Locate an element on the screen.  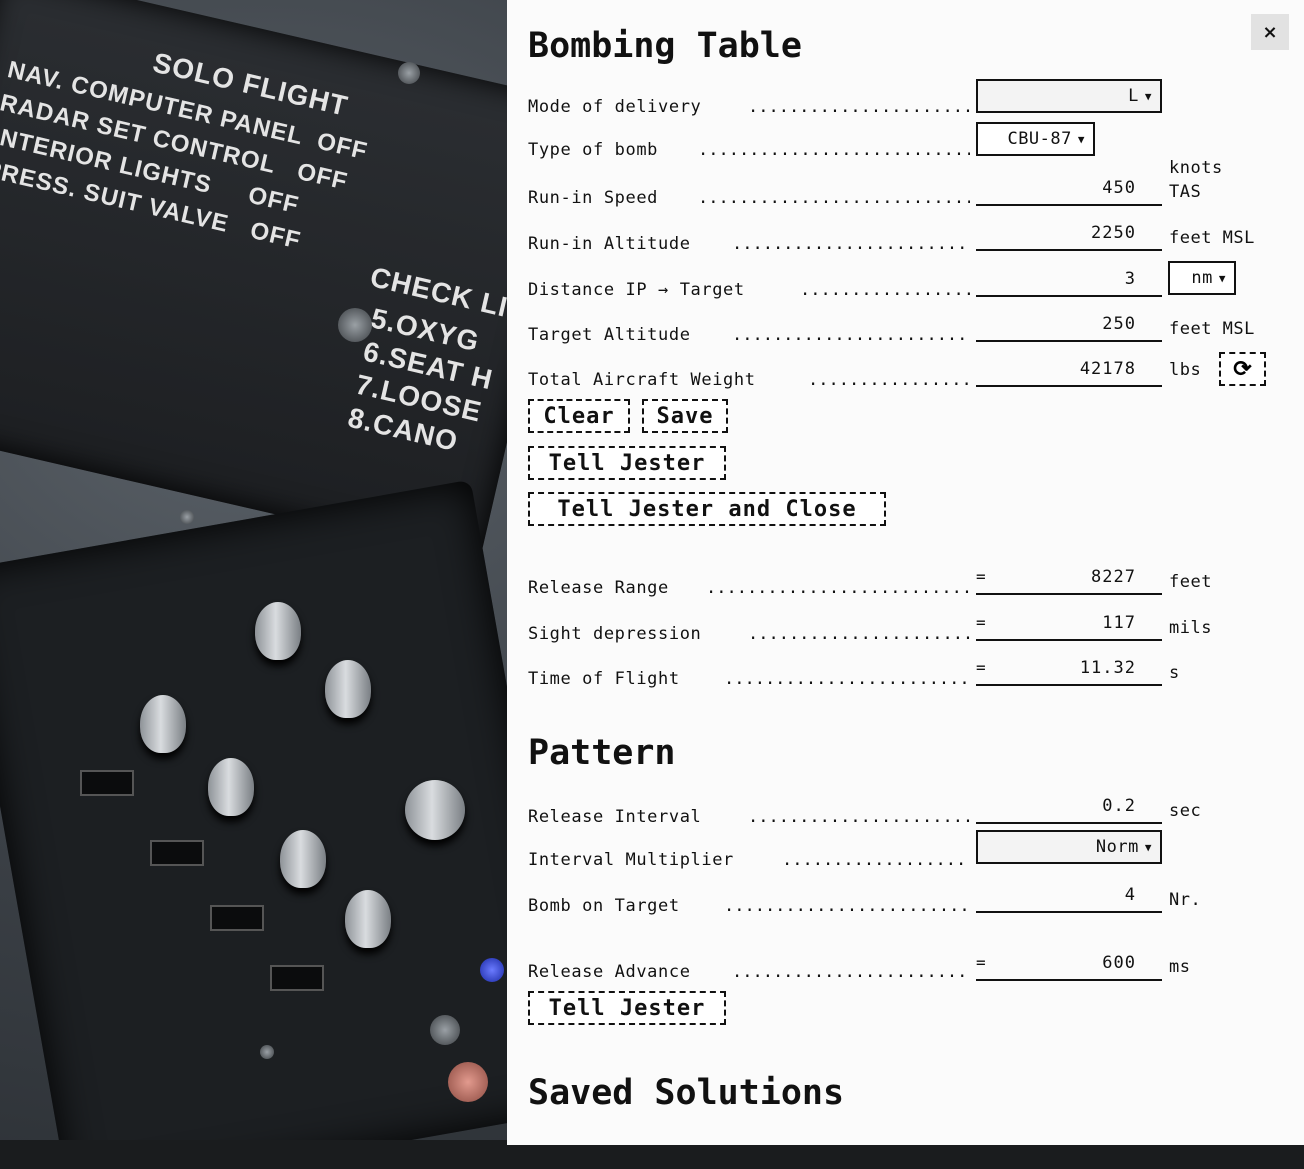
close-button: × is located at coordinates (1270, 32).